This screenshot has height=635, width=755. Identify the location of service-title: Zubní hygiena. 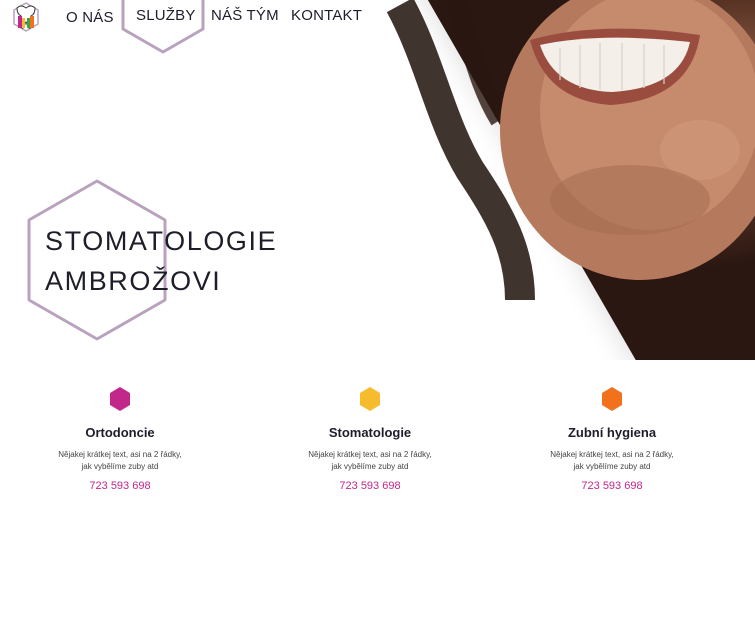
(612, 432).